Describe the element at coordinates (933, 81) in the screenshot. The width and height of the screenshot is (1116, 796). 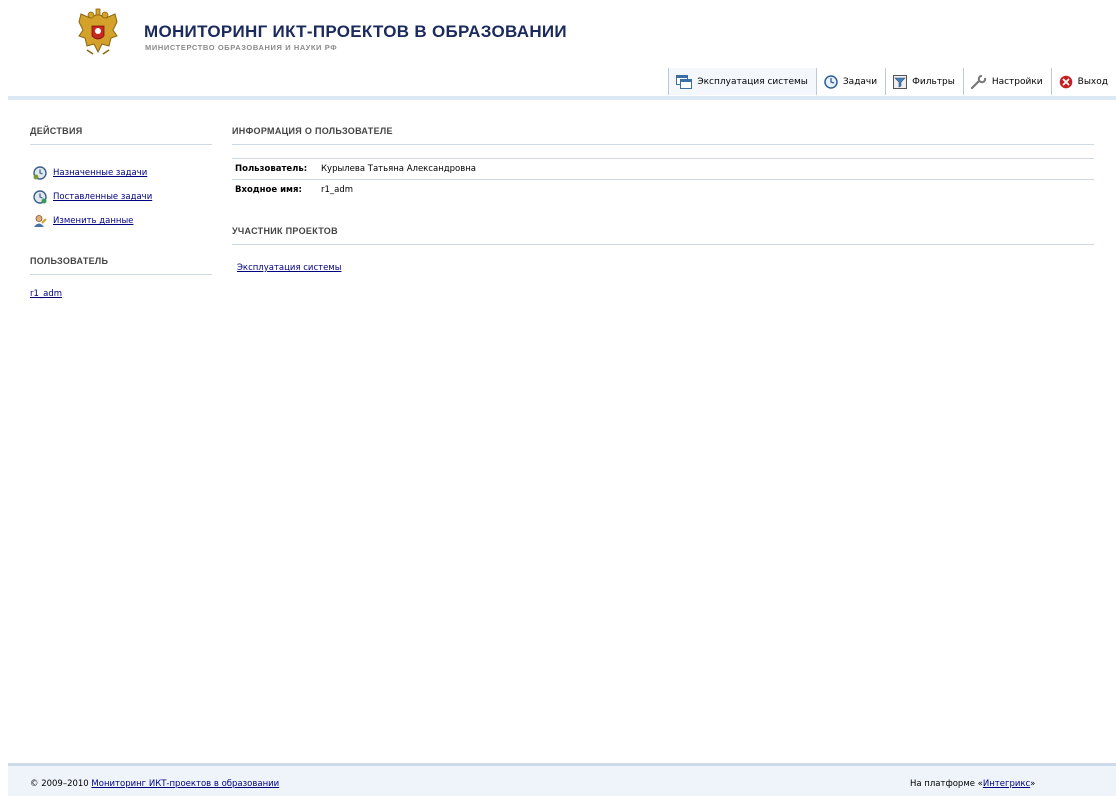
I see `tab-label: Фильтры` at that location.